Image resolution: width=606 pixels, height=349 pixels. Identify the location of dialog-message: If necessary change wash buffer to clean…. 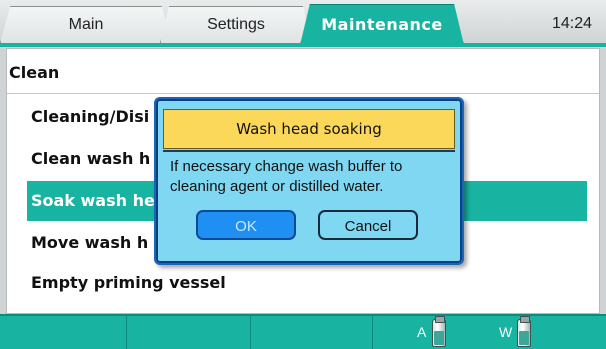
(312, 177).